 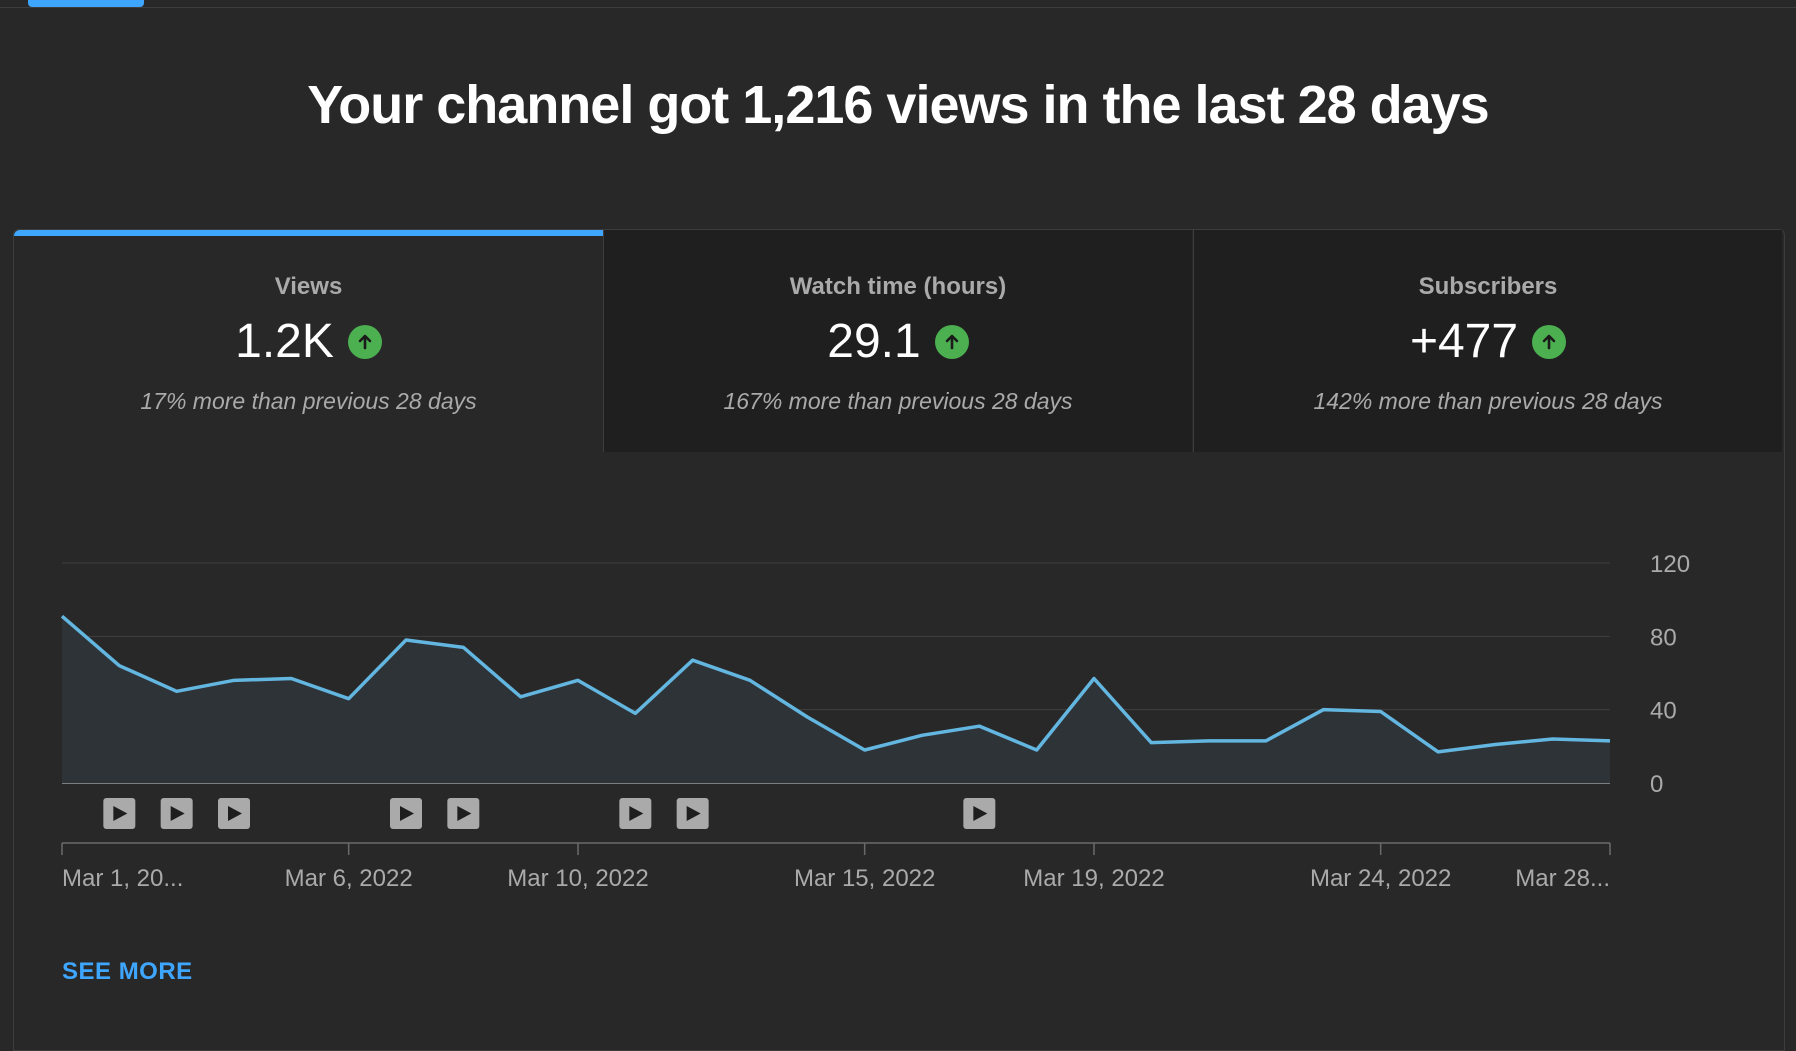 What do you see at coordinates (1663, 711) in the screenshot?
I see `y-tick-label: 40` at bounding box center [1663, 711].